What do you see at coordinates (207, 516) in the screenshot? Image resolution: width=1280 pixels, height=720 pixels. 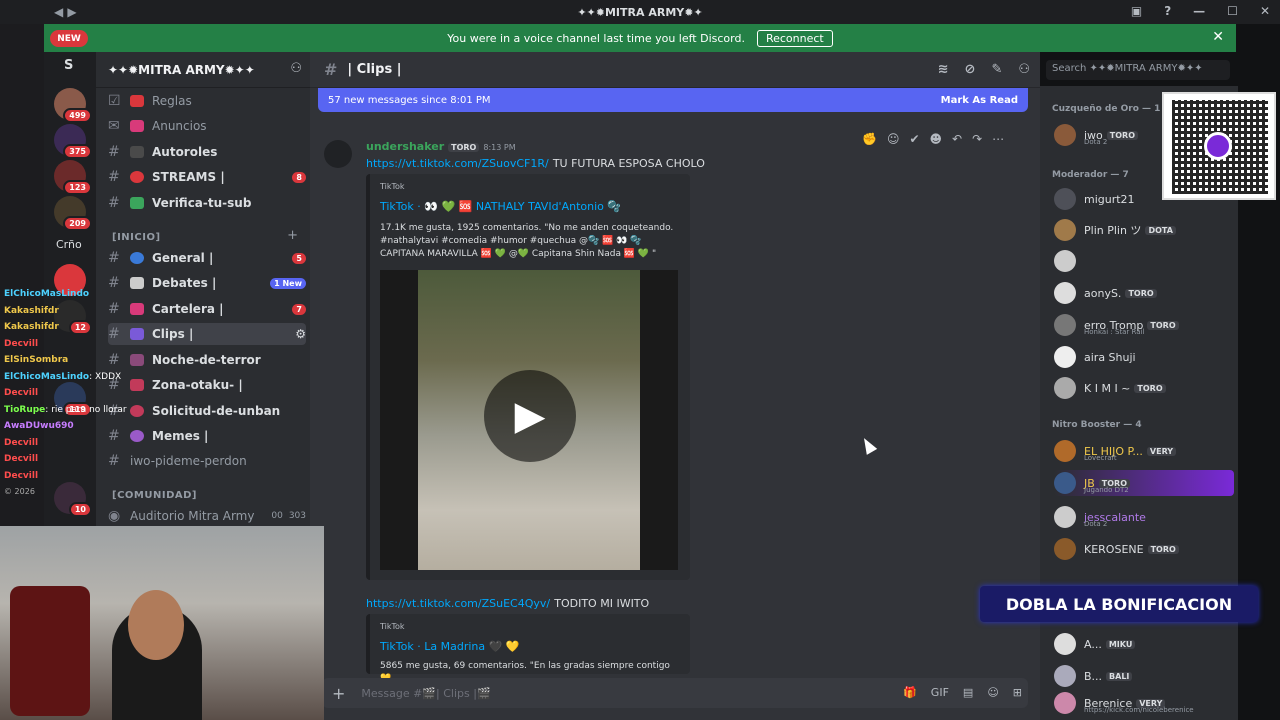 I see `voice-channel: ◉ Auditorio Mitra Army 00 303` at bounding box center [207, 516].